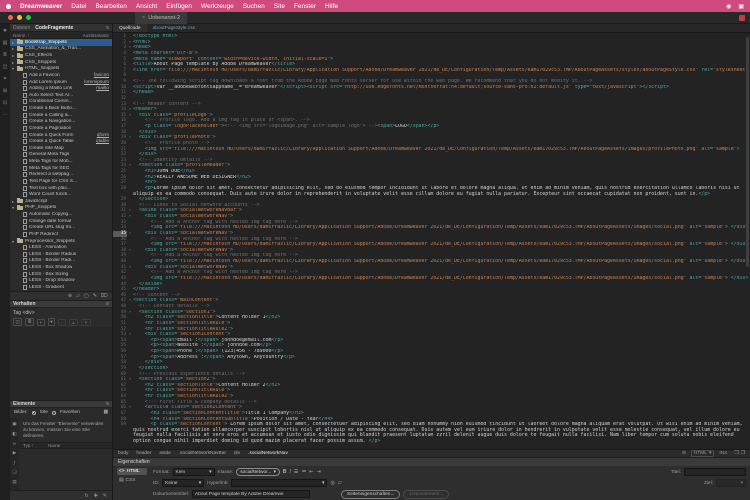 Image resolution: width=750 pixels, height=500 pixels. Describe the element at coordinates (305, 6) in the screenshot. I see `menu-fenster: Fenster` at that location.